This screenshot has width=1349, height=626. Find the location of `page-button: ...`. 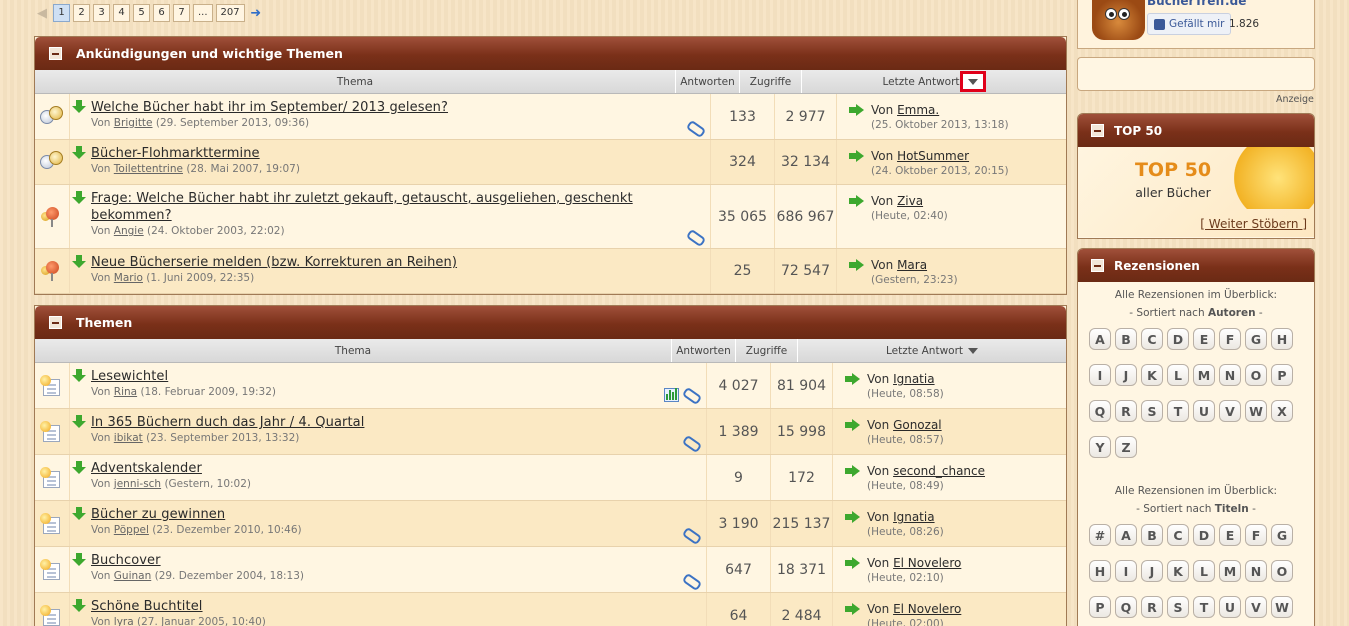

page-button: ... is located at coordinates (203, 13).